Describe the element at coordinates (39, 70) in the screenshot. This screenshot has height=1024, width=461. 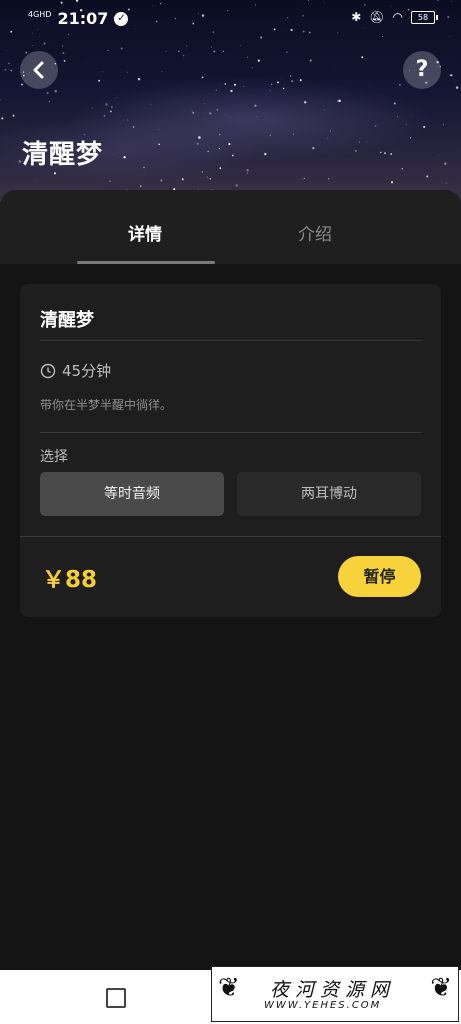
I see `back-button` at that location.